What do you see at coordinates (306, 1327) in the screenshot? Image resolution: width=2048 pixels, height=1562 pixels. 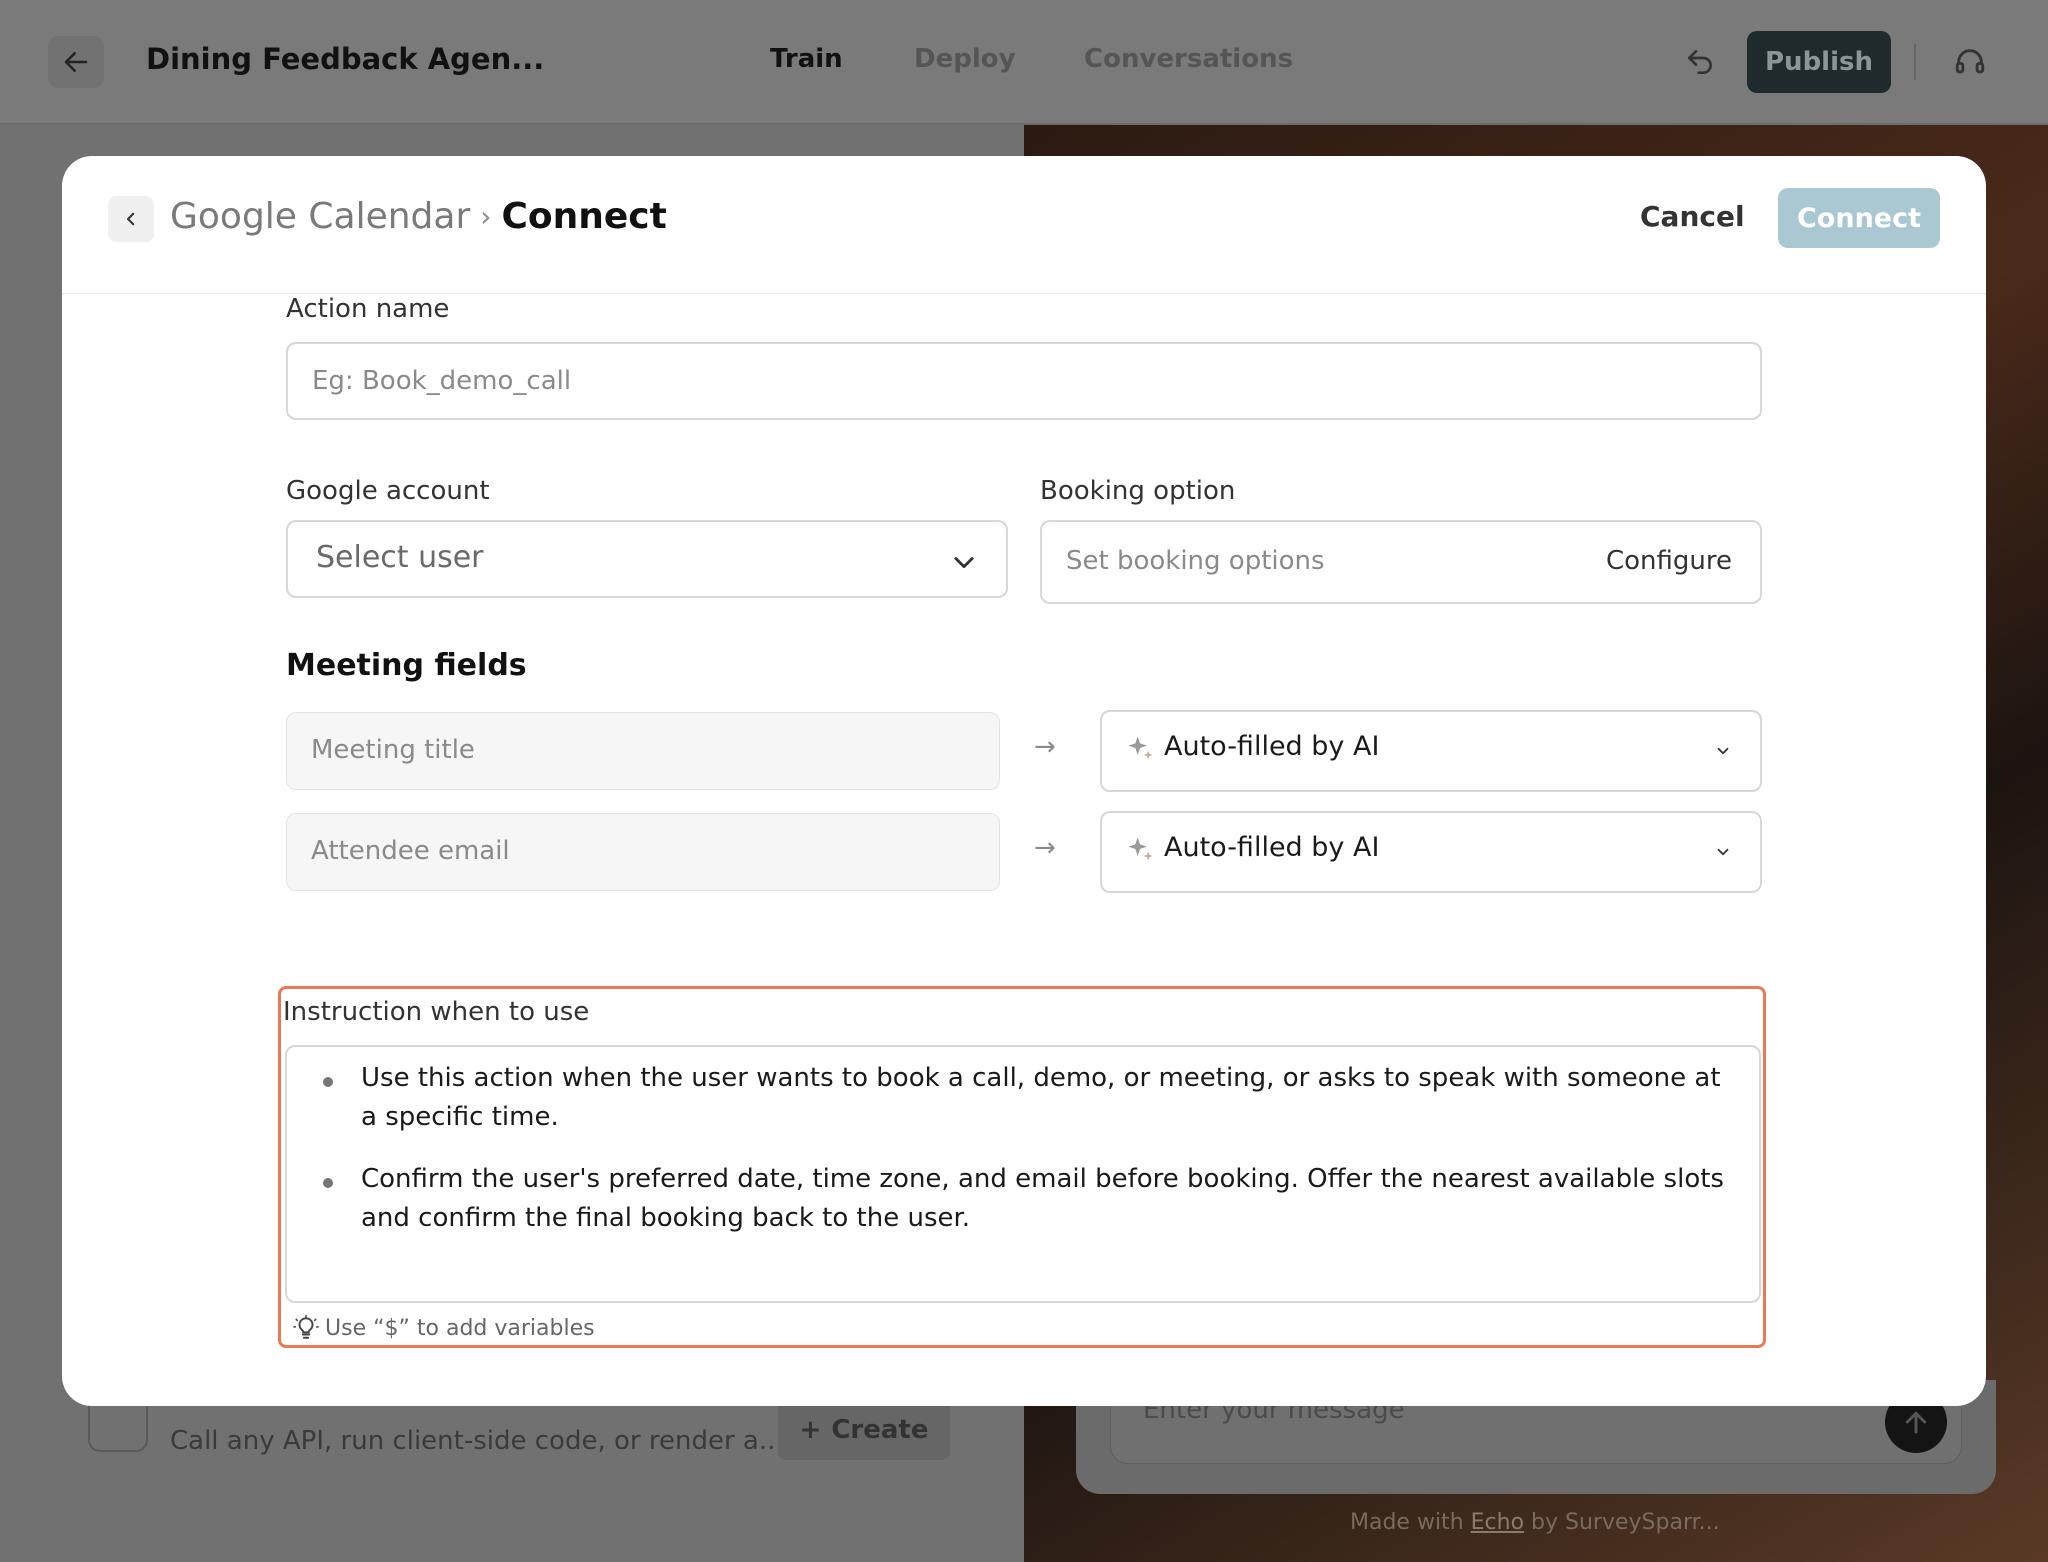 I see `lightbulb-icon` at bounding box center [306, 1327].